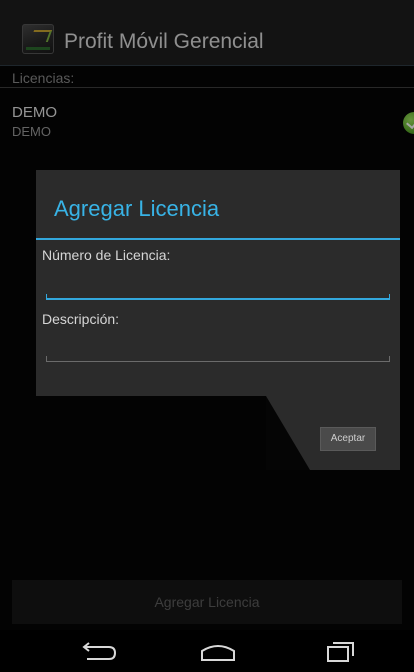 This screenshot has width=414, height=672. I want to click on description-input-edge-right, so click(389, 359).